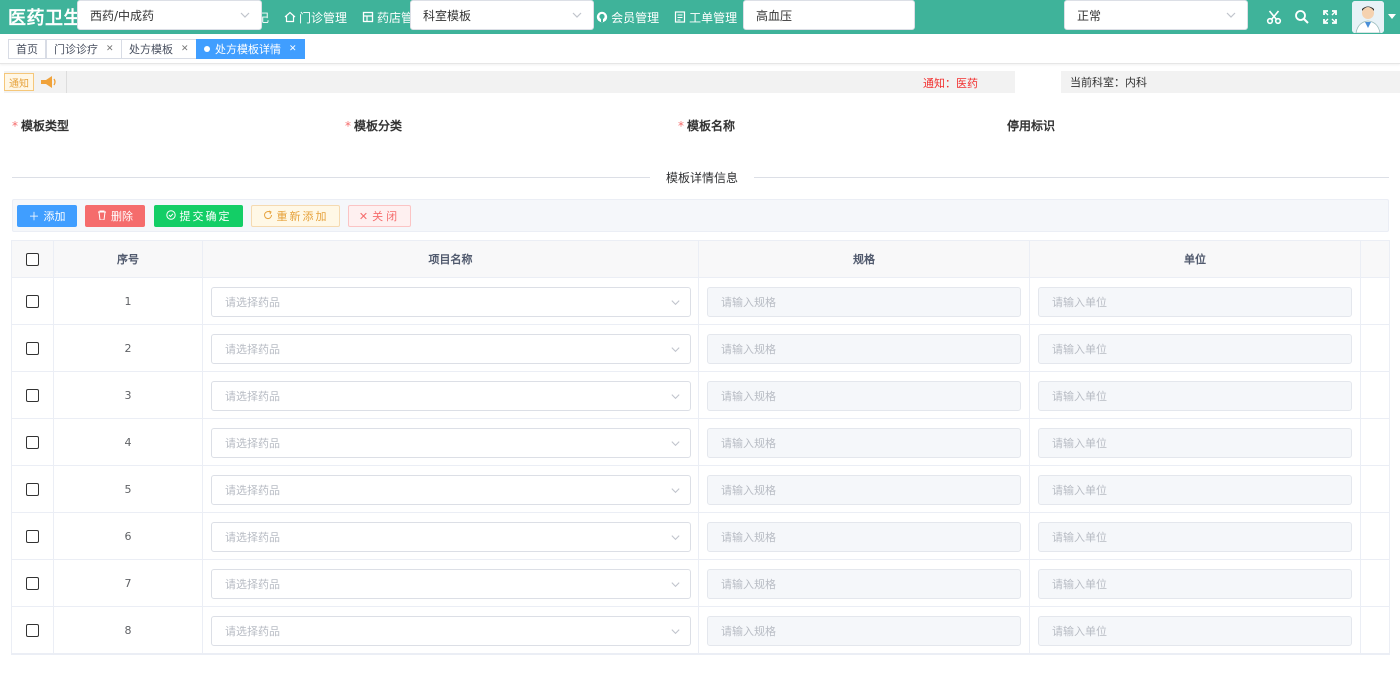 The height and width of the screenshot is (697, 1400). I want to click on submit-button: 提交确定, so click(198, 216).